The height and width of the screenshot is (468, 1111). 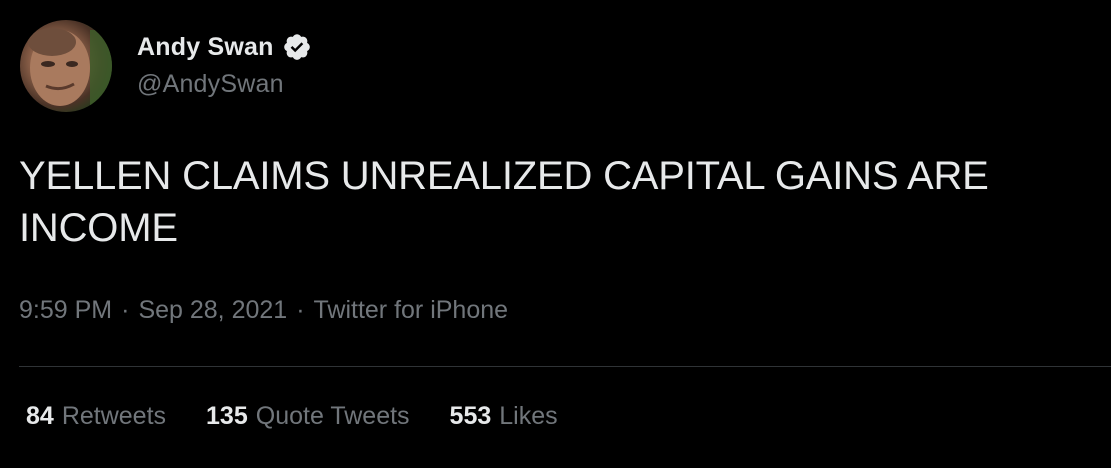 What do you see at coordinates (565, 366) in the screenshot?
I see `divider` at bounding box center [565, 366].